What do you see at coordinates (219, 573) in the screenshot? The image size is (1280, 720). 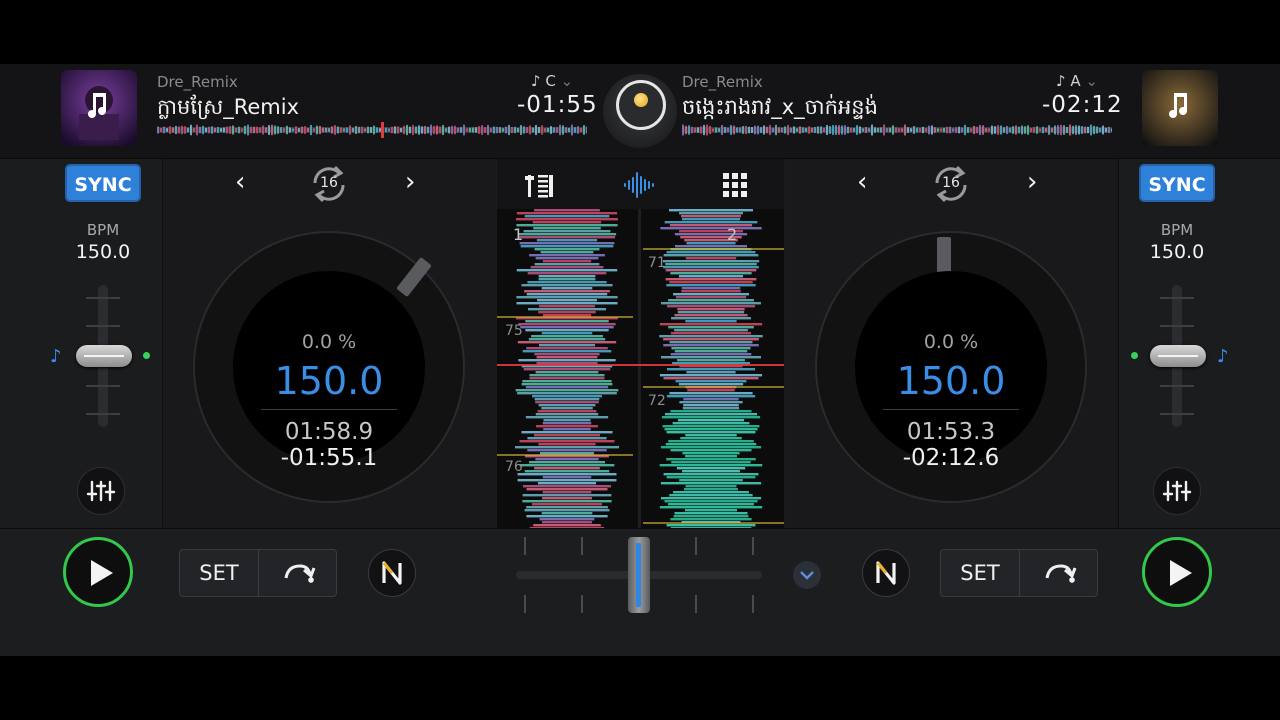 I see `set-cue-button-left: SET` at bounding box center [219, 573].